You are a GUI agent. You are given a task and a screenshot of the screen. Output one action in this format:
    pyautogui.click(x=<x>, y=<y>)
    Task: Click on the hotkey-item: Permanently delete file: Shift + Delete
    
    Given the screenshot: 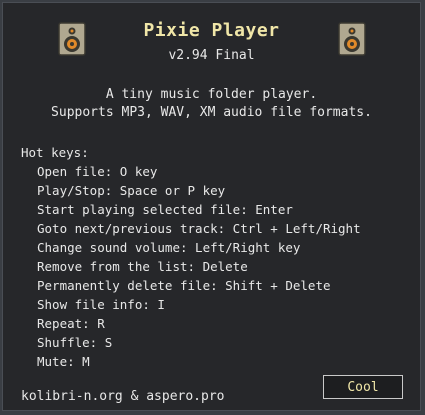 What is the action you would take?
    pyautogui.click(x=184, y=285)
    